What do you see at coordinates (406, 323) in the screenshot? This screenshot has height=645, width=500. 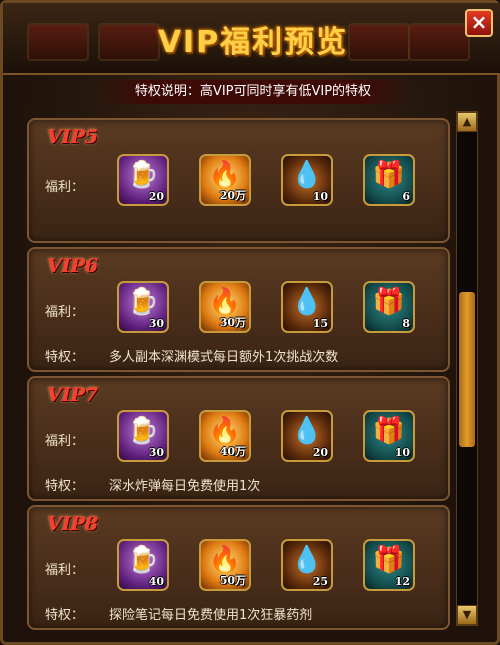 I see `item-count: 8` at bounding box center [406, 323].